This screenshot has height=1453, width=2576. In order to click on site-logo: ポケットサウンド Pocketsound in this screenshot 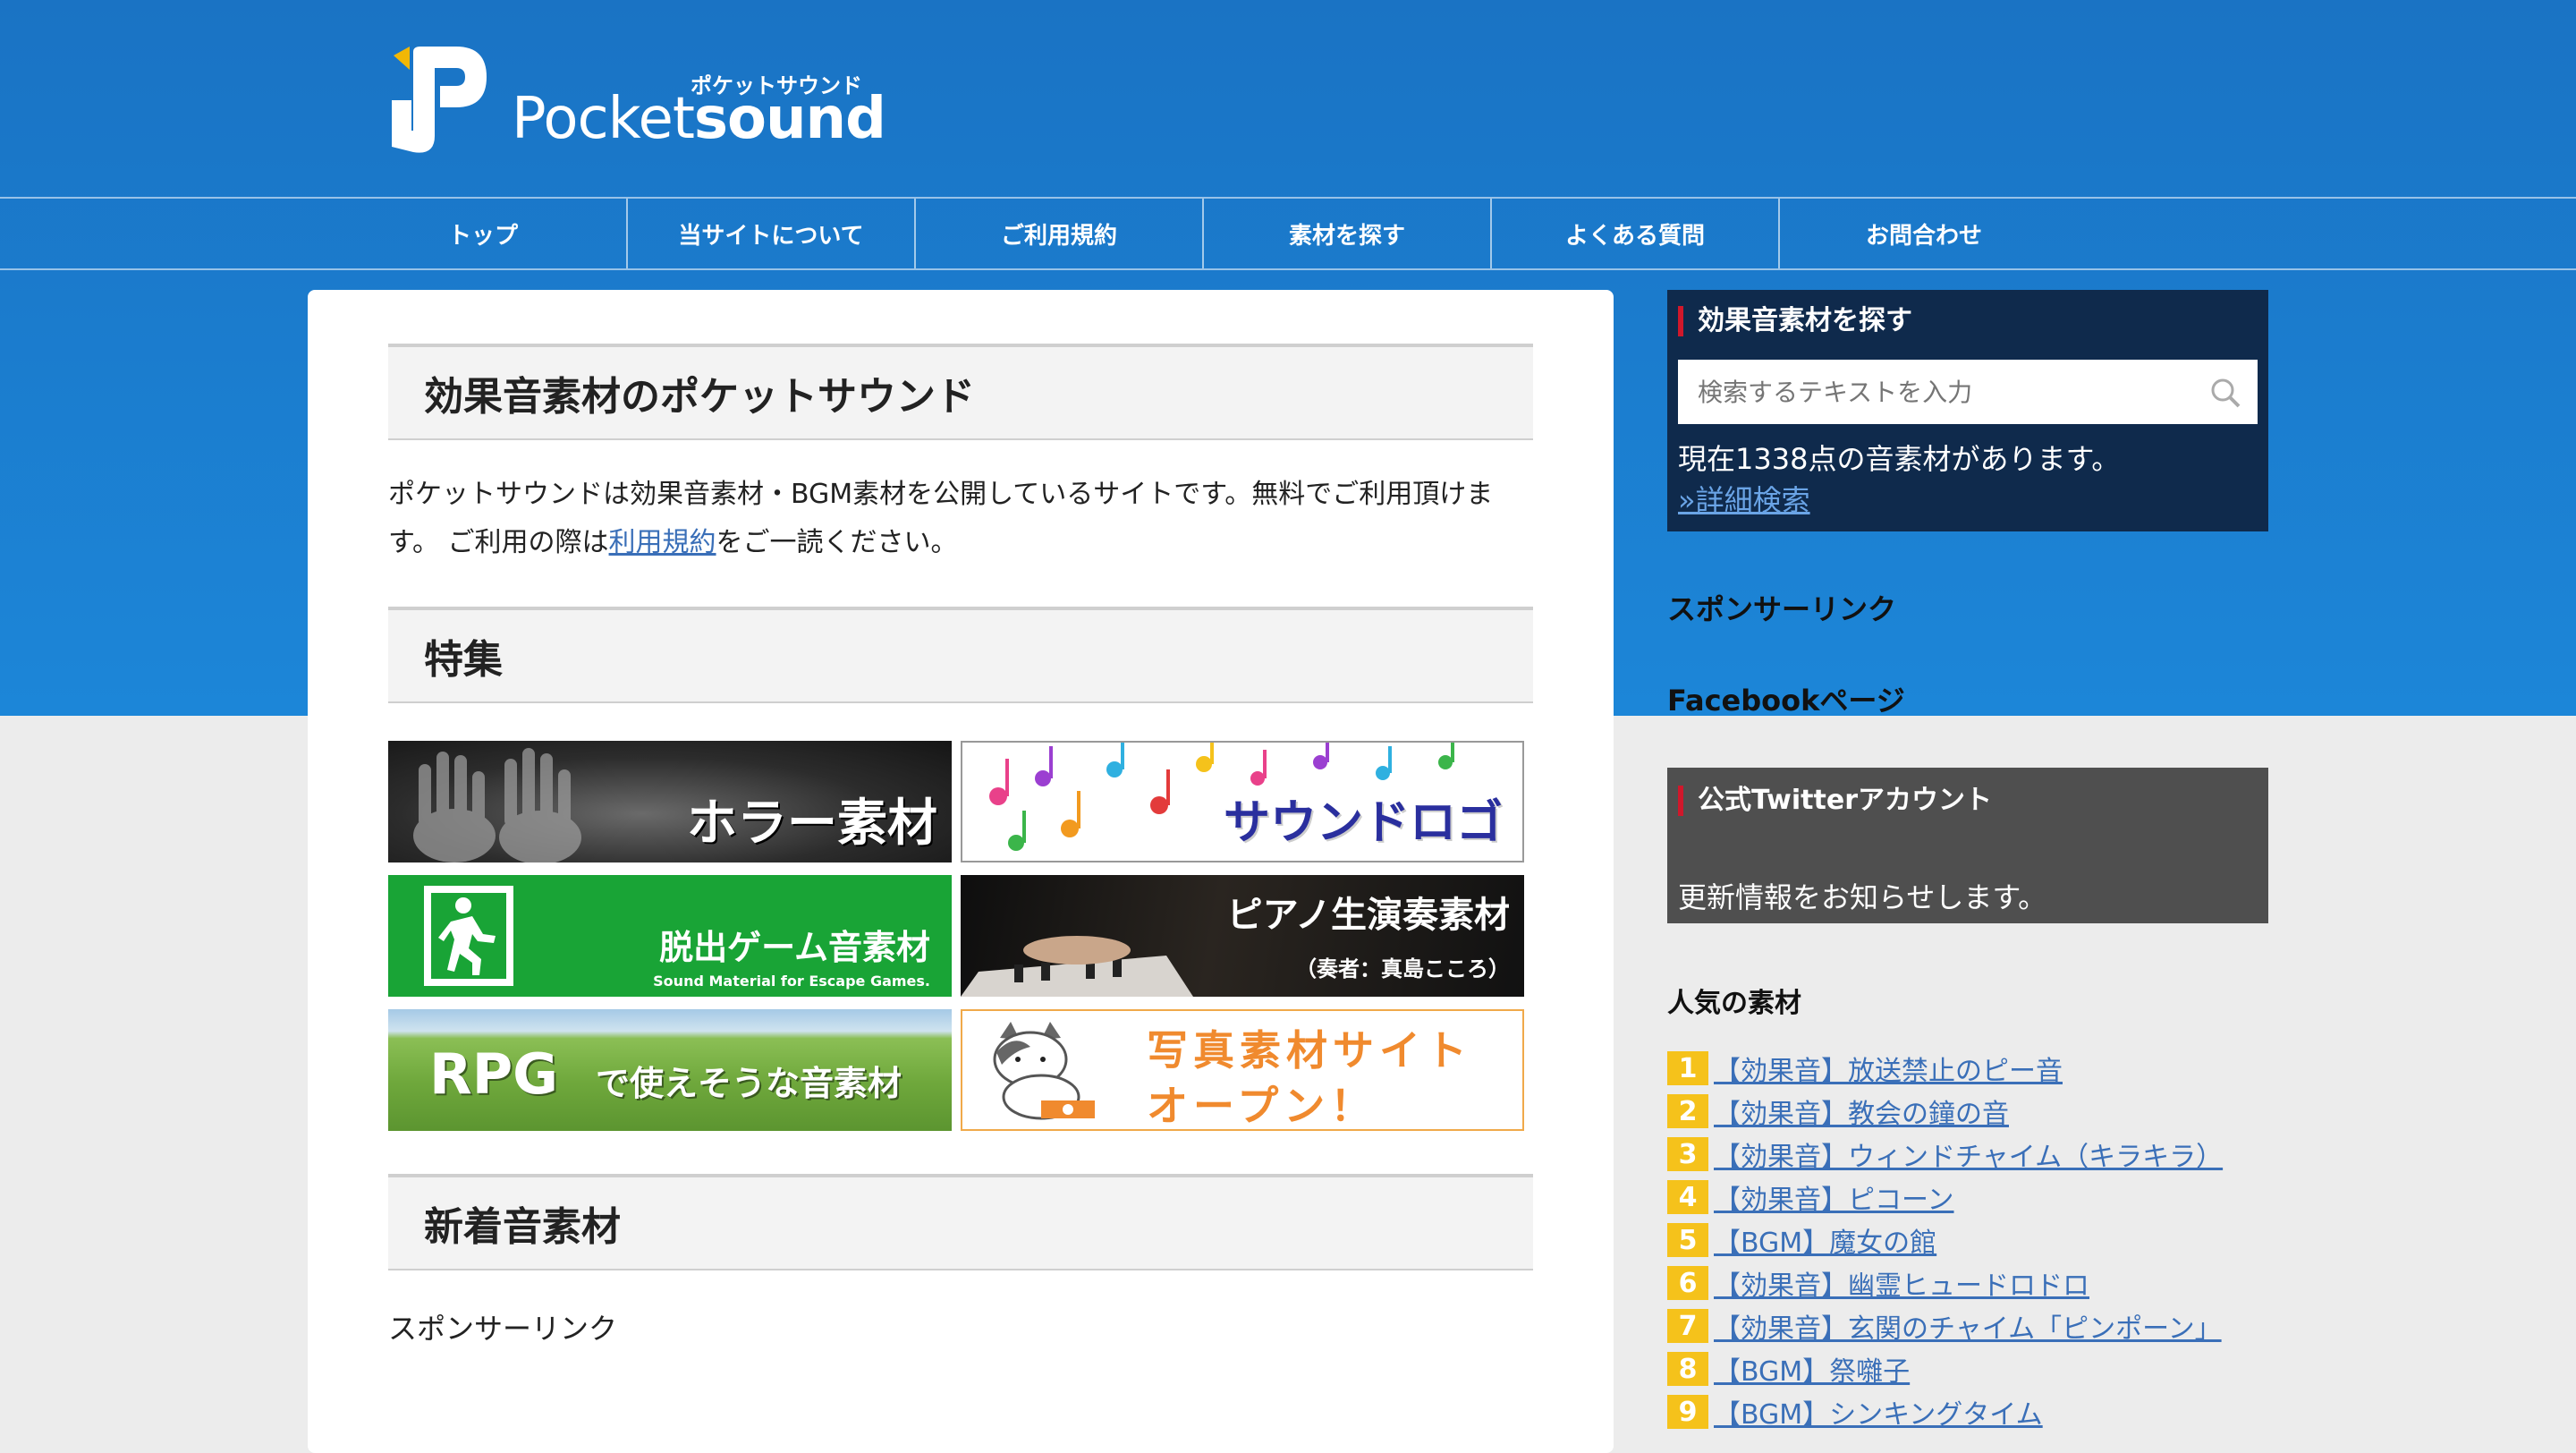, I will do `click(636, 101)`.